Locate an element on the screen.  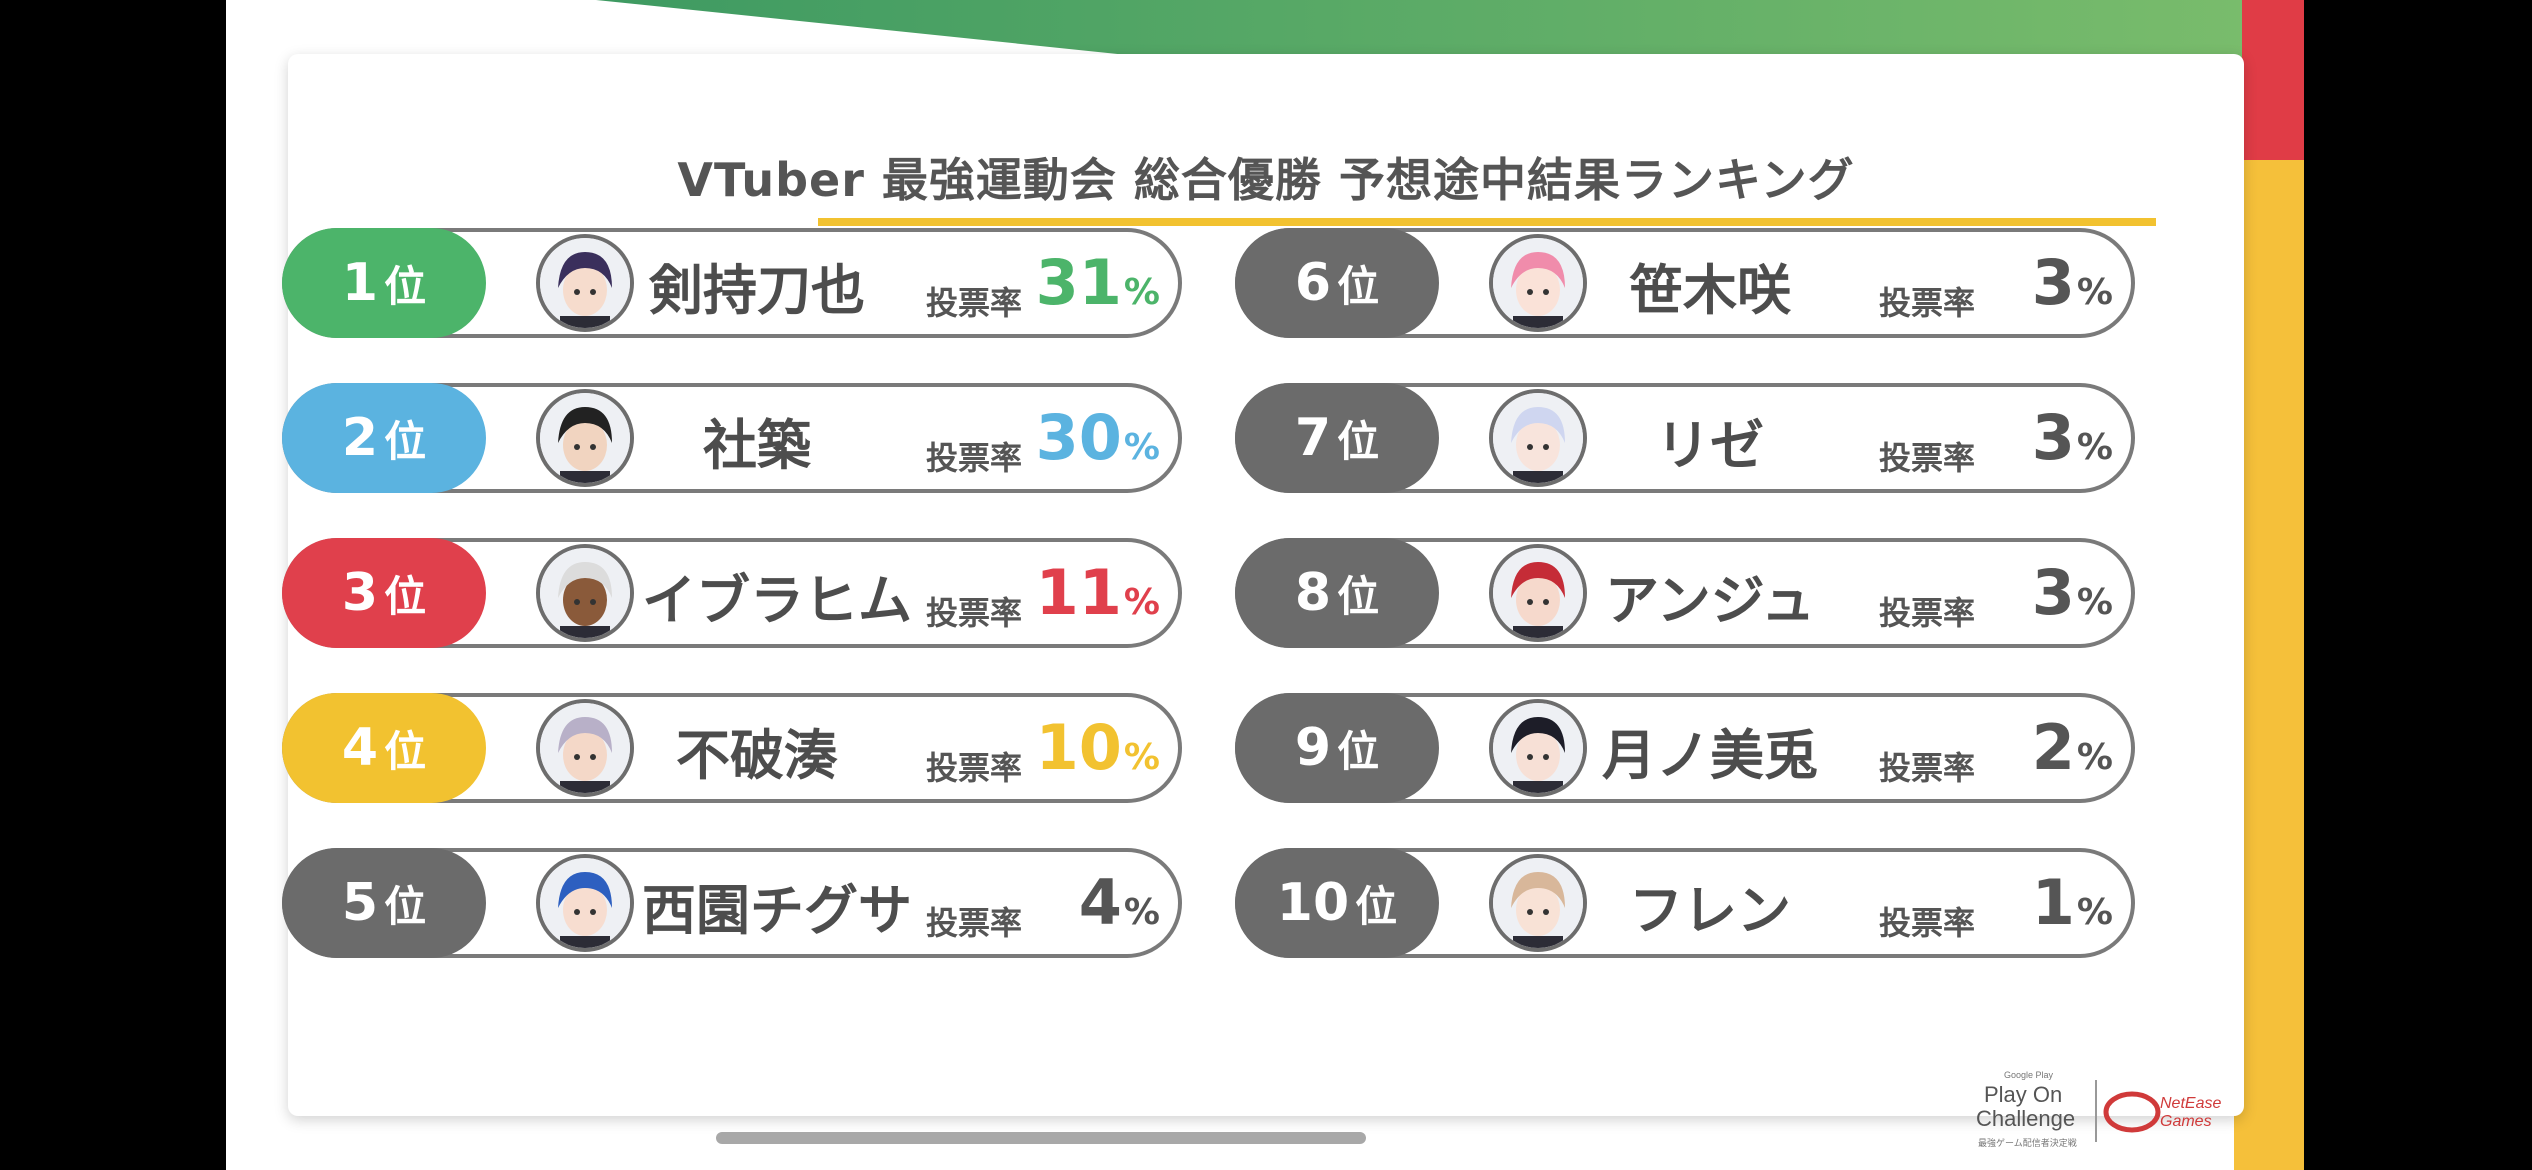
ranking-row: 2 位 社築 投票率 30% is located at coordinates (732, 438).